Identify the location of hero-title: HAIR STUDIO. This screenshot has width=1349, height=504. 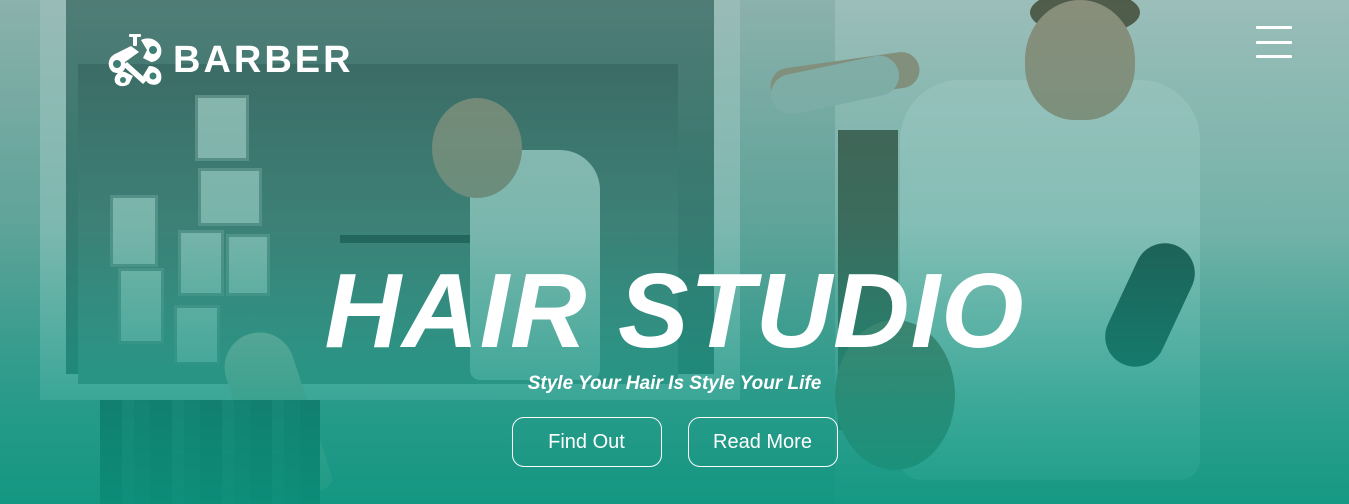
(674, 311).